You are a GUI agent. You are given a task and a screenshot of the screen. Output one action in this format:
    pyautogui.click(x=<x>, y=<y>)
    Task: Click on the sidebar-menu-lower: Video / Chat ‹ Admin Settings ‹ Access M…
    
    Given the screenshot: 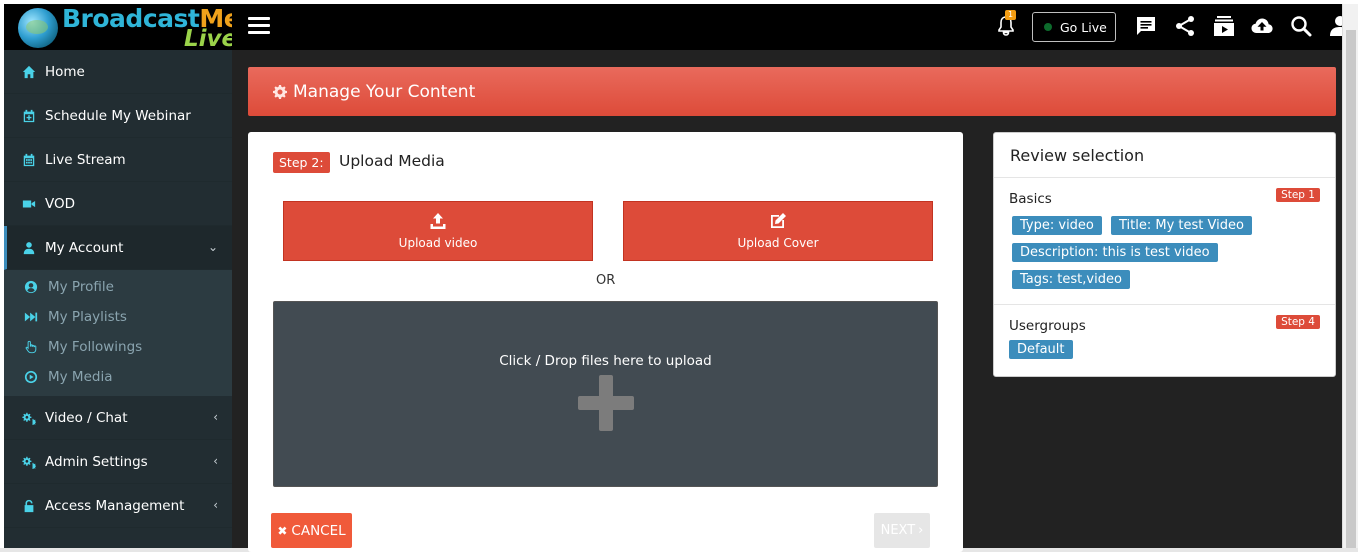 What is the action you would take?
    pyautogui.click(x=118, y=462)
    